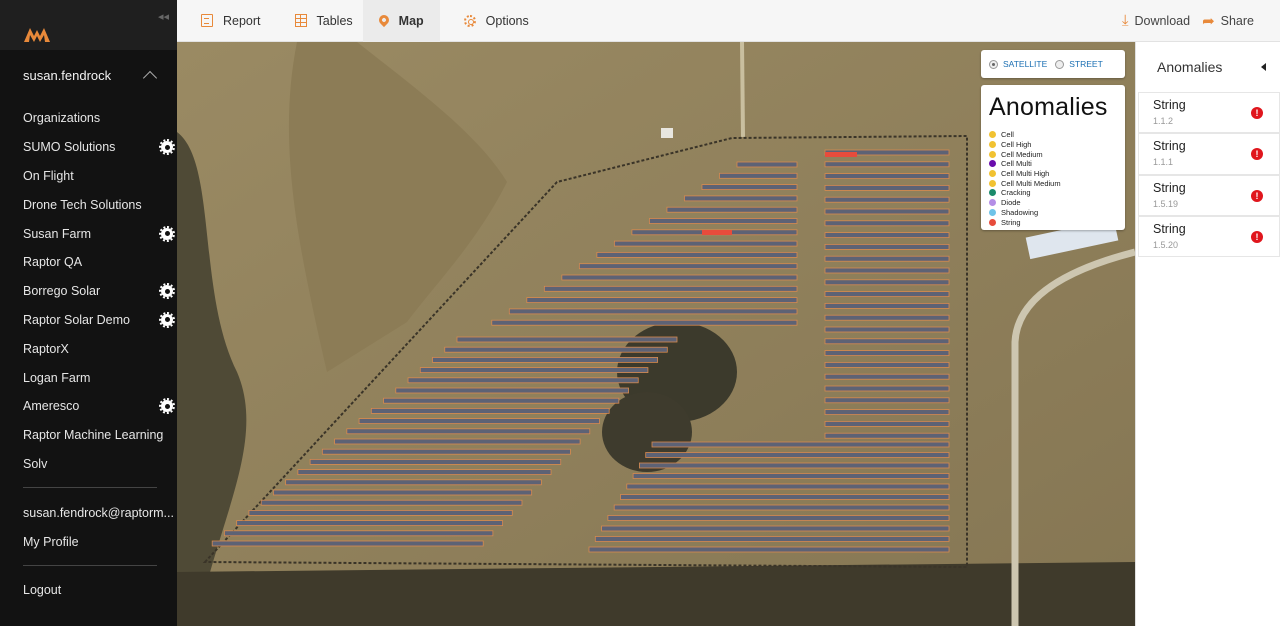  I want to click on sidebar-org-item: Raptor Machine Learning, so click(88, 435).